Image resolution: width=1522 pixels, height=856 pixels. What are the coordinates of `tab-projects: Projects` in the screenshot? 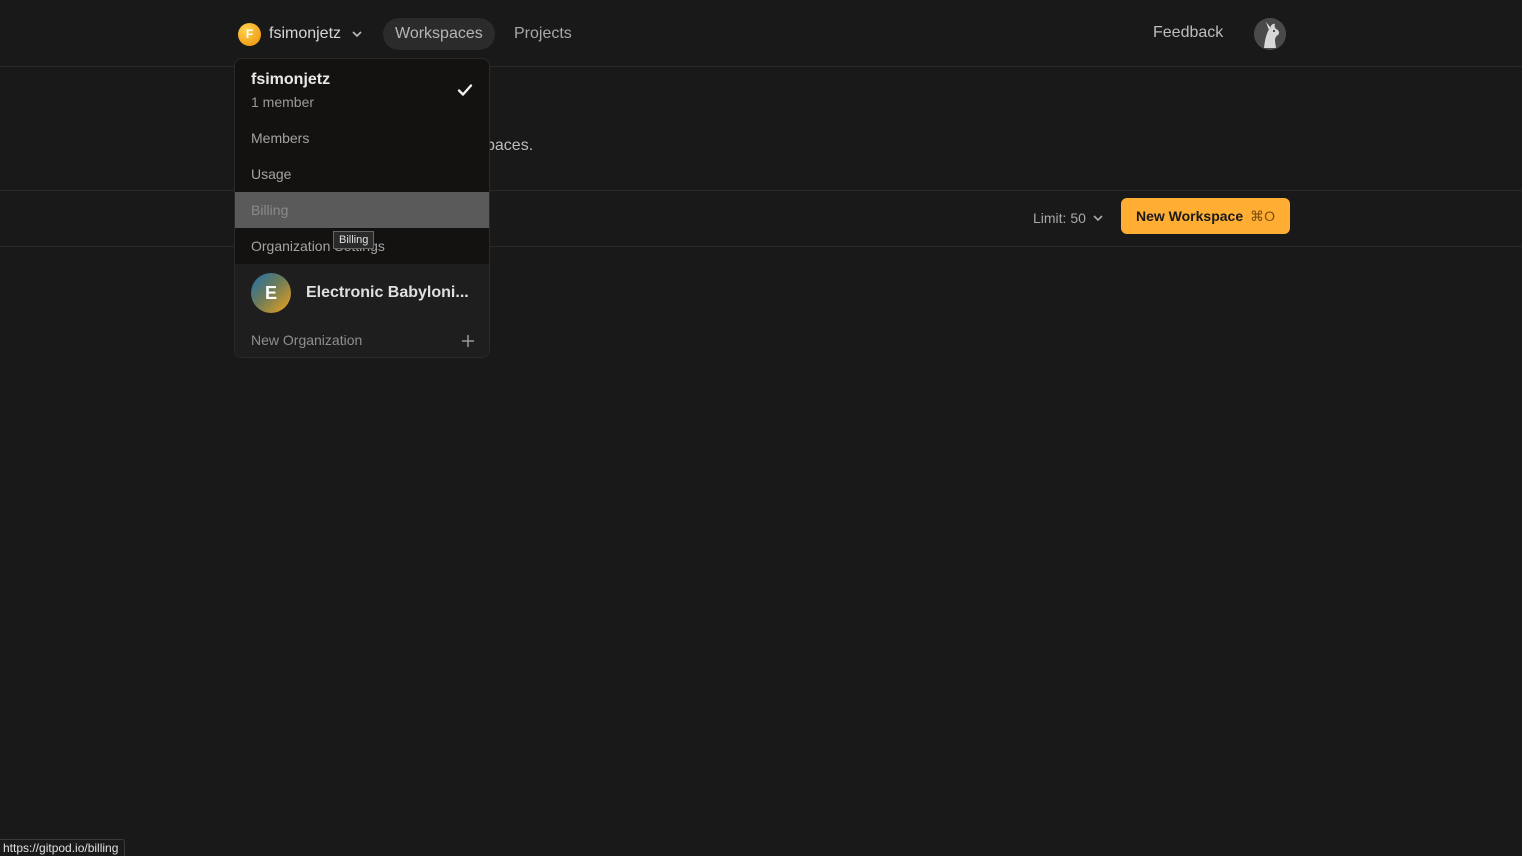 It's located at (543, 34).